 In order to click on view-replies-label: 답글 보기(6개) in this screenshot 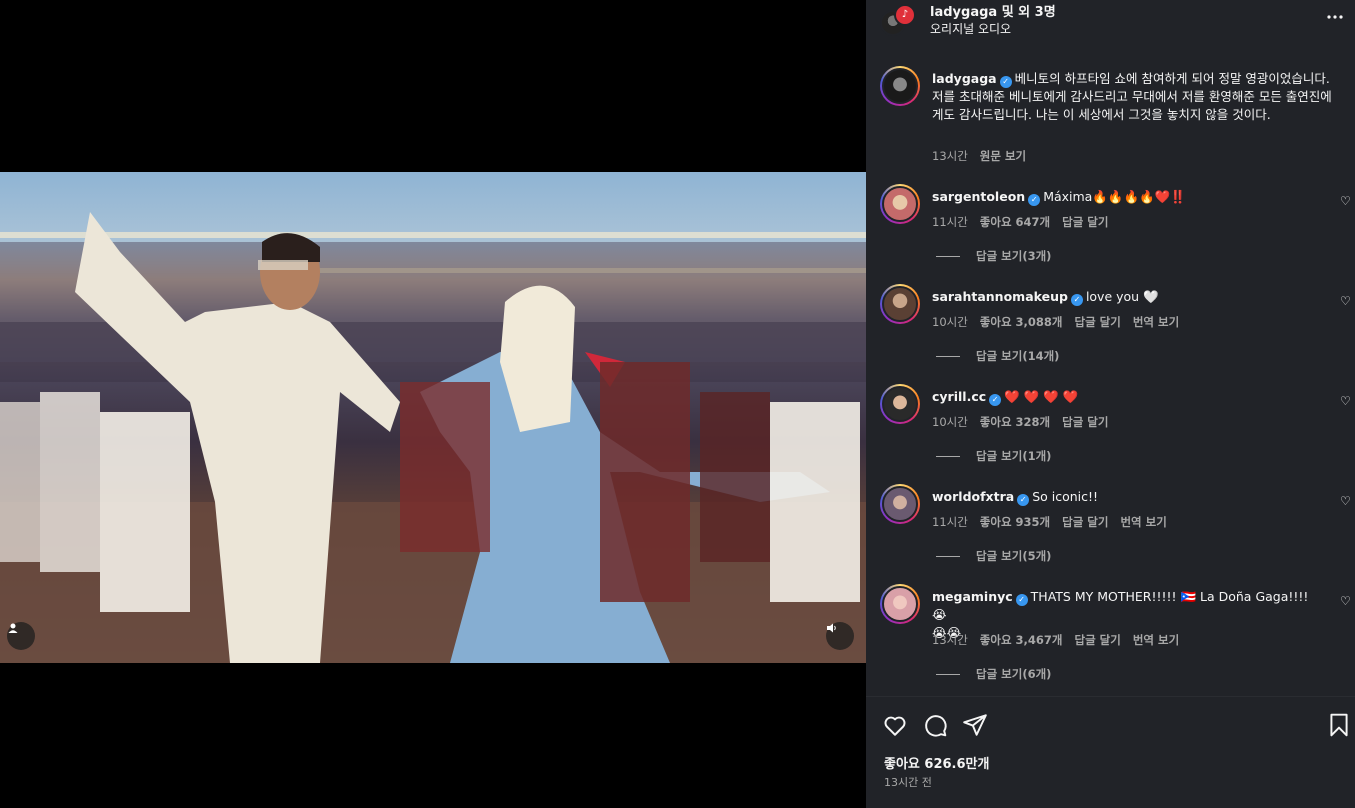, I will do `click(1014, 674)`.